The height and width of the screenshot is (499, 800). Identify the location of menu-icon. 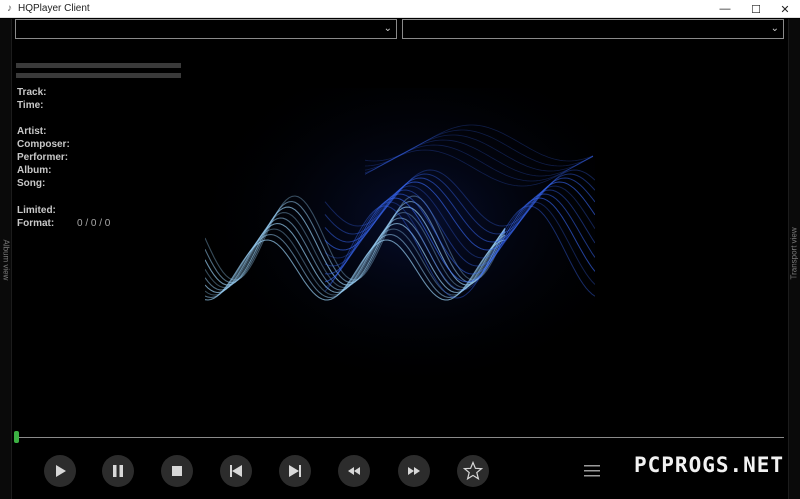
(592, 471).